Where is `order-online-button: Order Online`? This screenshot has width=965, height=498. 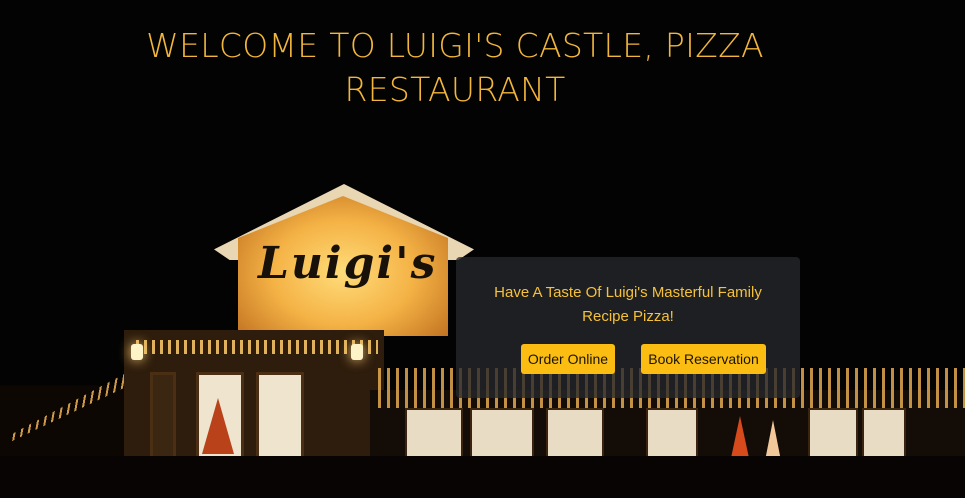
order-online-button: Order Online is located at coordinates (568, 359).